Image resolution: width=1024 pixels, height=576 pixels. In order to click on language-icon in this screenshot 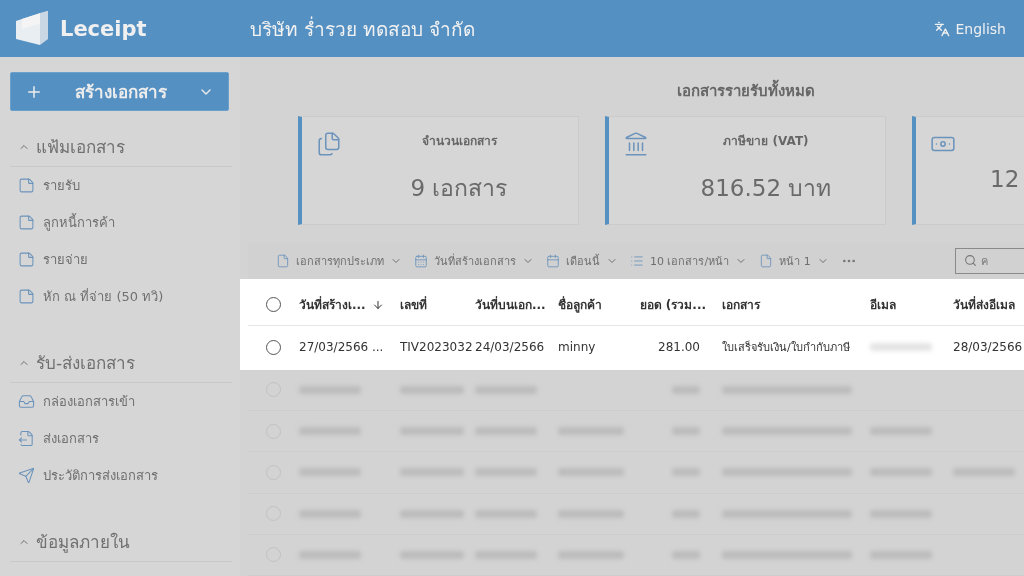, I will do `click(942, 28)`.